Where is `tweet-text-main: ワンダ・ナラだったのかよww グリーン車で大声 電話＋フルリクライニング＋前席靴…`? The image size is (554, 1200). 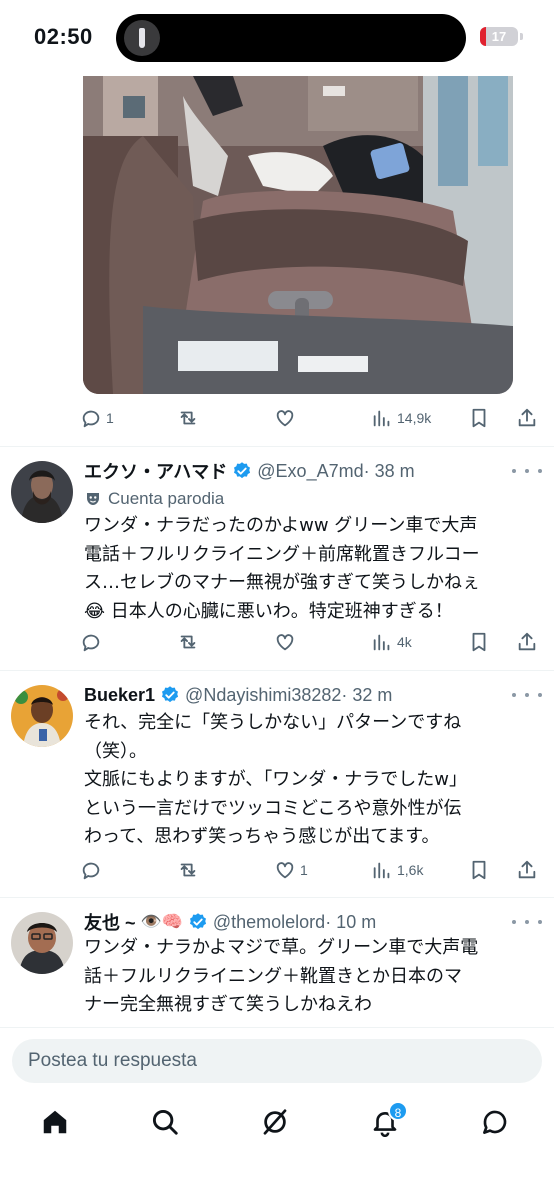
tweet-text-main: ワンダ・ナラだったのかよww グリーン車で大声 電話＋フルリクライニング＋前席靴… is located at coordinates (282, 554).